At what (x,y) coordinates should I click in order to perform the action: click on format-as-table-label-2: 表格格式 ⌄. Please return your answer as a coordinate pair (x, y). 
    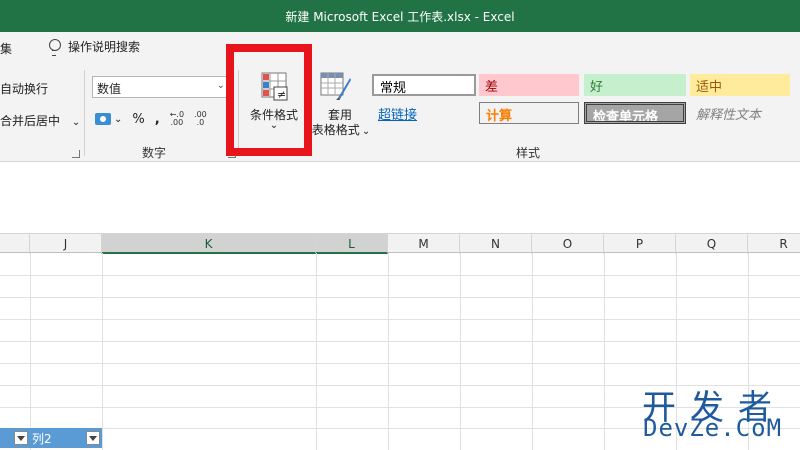
    Looking at the image, I should click on (341, 130).